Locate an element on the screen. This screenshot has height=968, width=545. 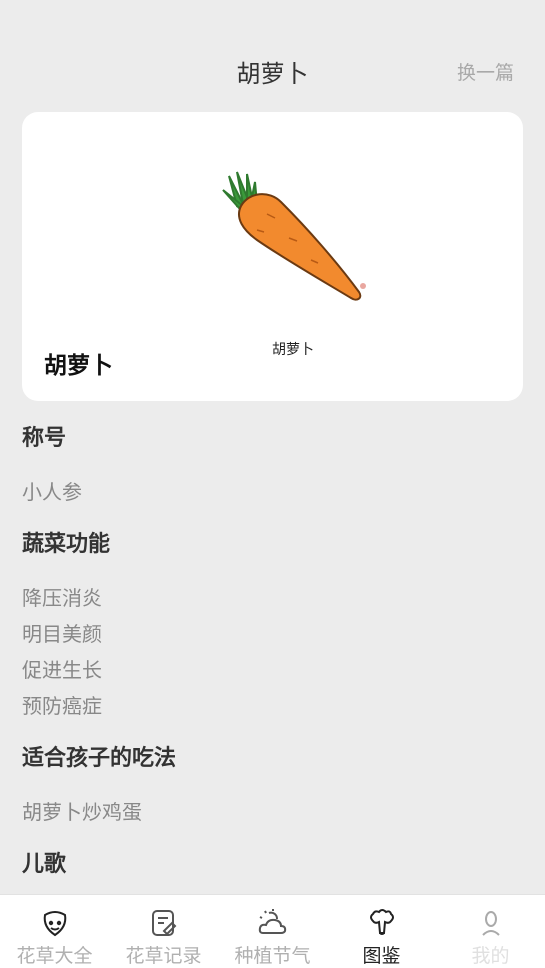
tab-label: 图鉴 is located at coordinates (381, 956).